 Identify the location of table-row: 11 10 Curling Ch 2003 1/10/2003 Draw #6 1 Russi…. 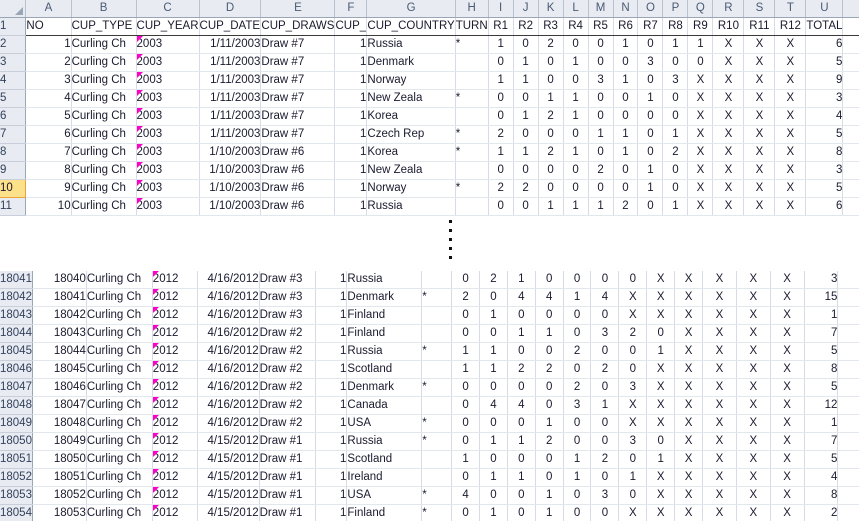
(429, 206).